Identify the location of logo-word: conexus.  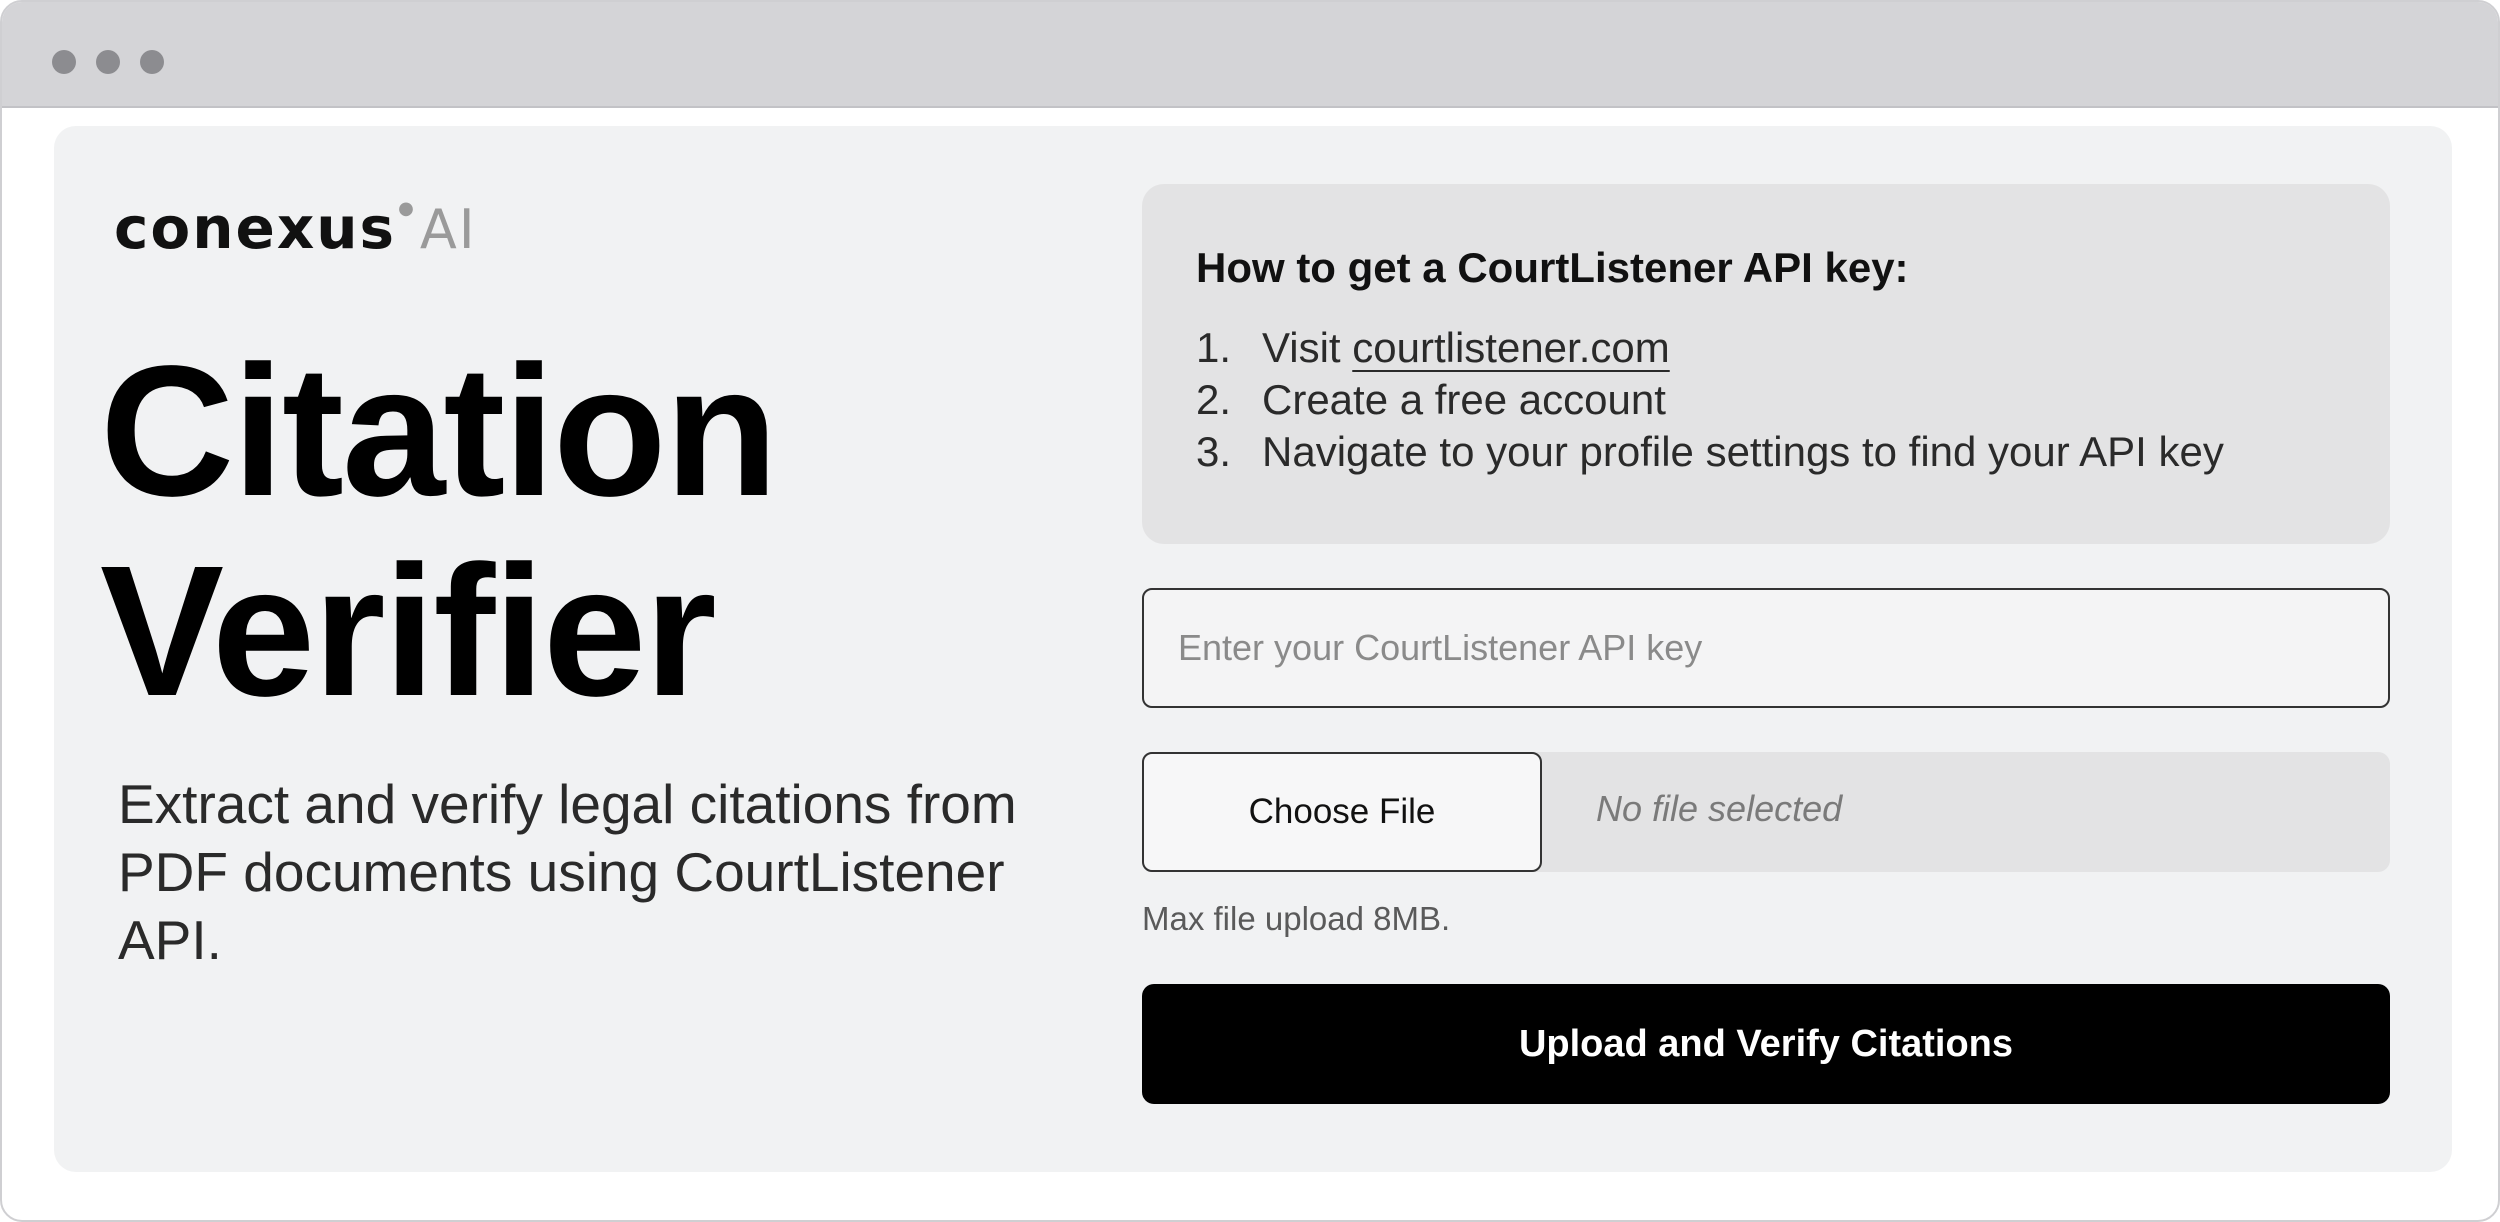
(255, 228).